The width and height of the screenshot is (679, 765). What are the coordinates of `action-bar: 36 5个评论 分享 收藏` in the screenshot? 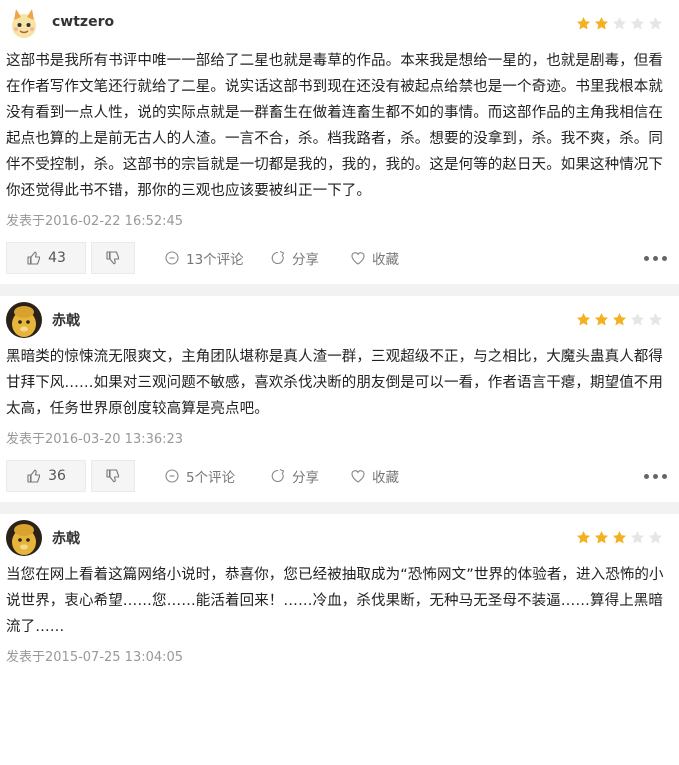 It's located at (339, 476).